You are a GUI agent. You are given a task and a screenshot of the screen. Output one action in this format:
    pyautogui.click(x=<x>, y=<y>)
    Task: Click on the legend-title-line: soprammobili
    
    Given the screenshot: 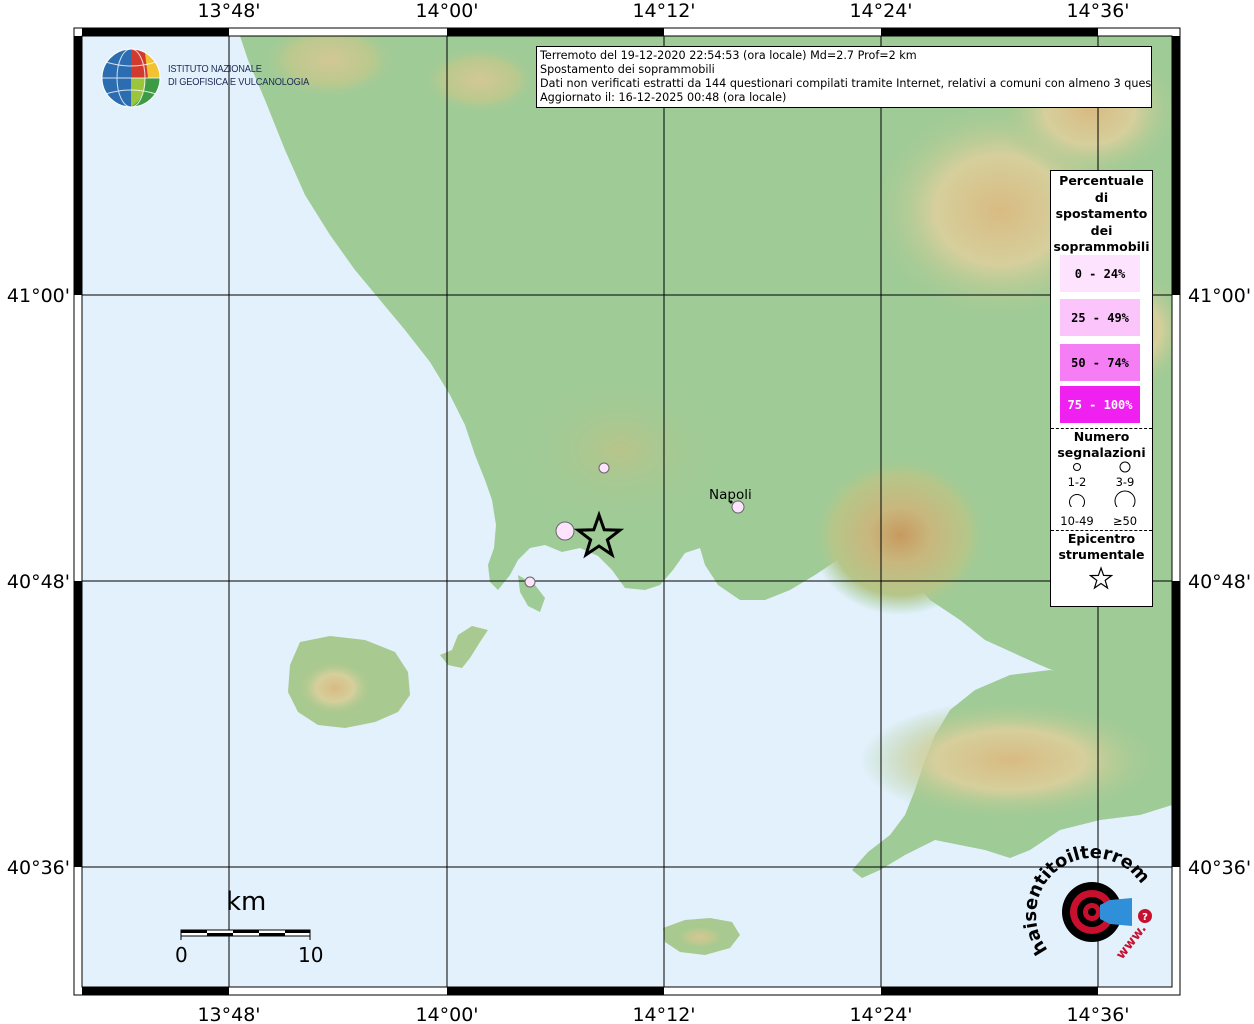 What is the action you would take?
    pyautogui.click(x=1101, y=246)
    